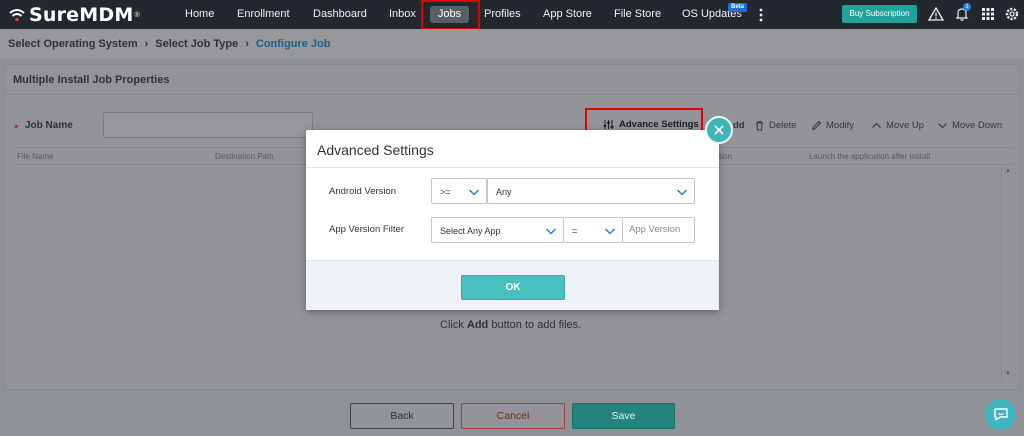 Image resolution: width=1024 pixels, height=436 pixels. I want to click on back-button: Back, so click(402, 416).